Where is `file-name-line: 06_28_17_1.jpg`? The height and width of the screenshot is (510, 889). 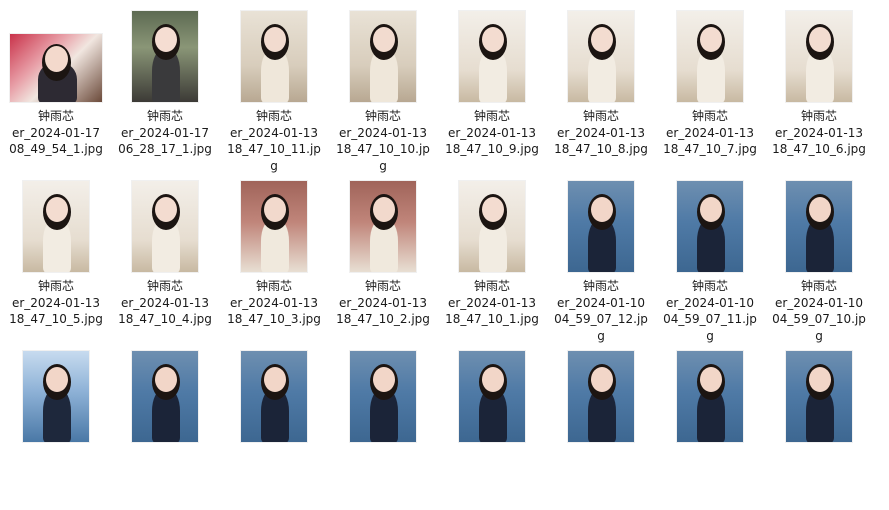 file-name-line: 06_28_17_1.jpg is located at coordinates (165, 149).